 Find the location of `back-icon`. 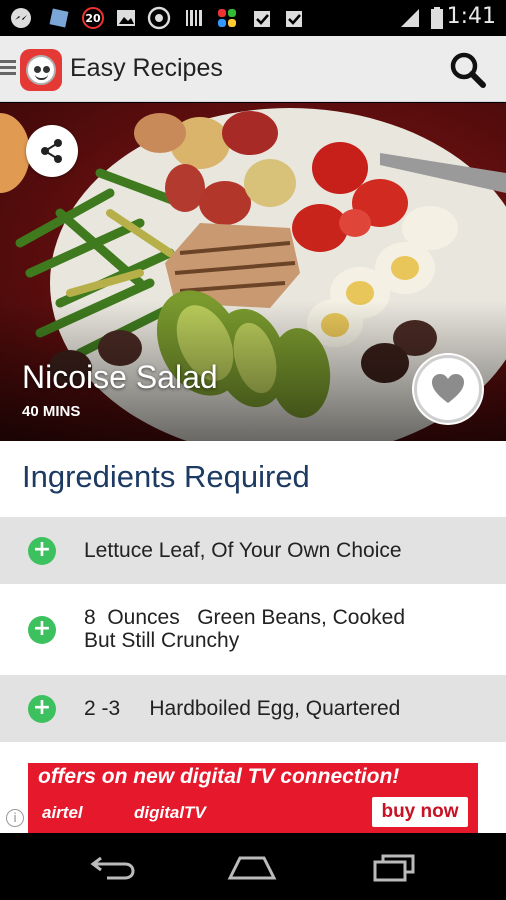

back-icon is located at coordinates (112, 868).